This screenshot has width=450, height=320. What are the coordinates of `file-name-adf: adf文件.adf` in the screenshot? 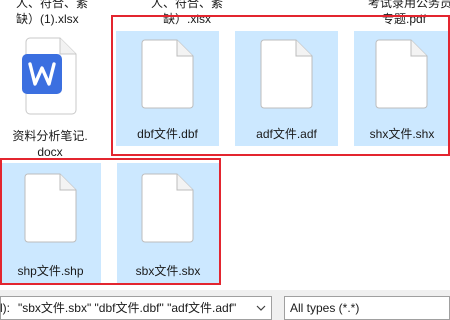 It's located at (286, 134).